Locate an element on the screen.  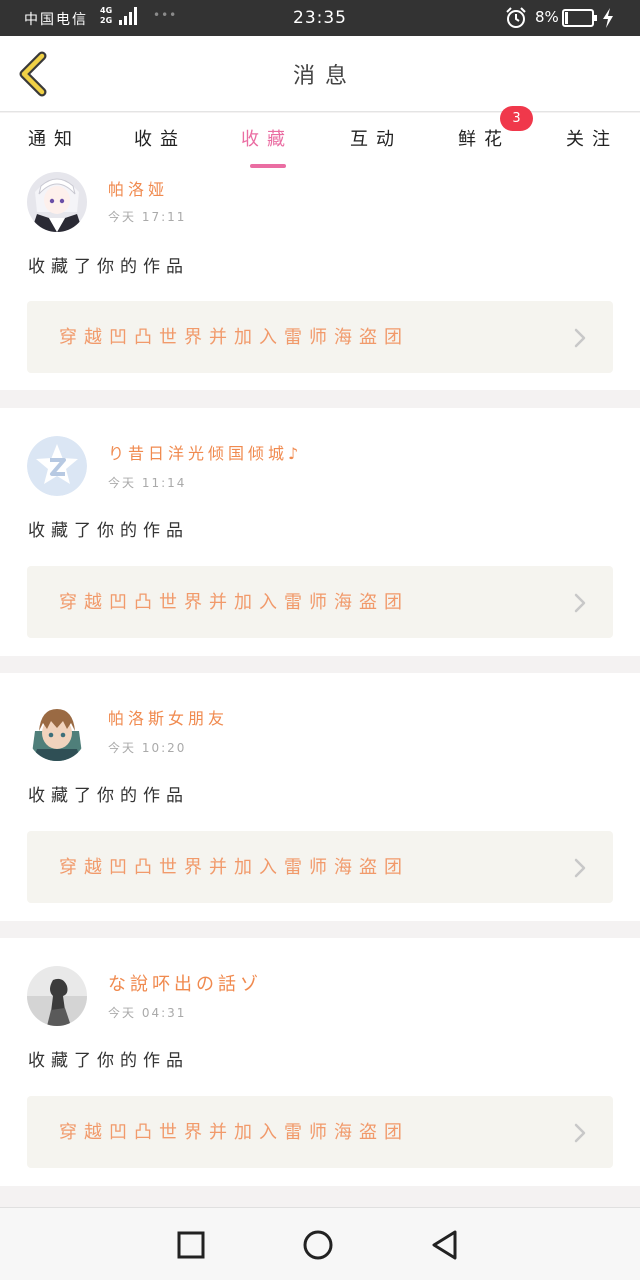
header: 消息 is located at coordinates (320, 74).